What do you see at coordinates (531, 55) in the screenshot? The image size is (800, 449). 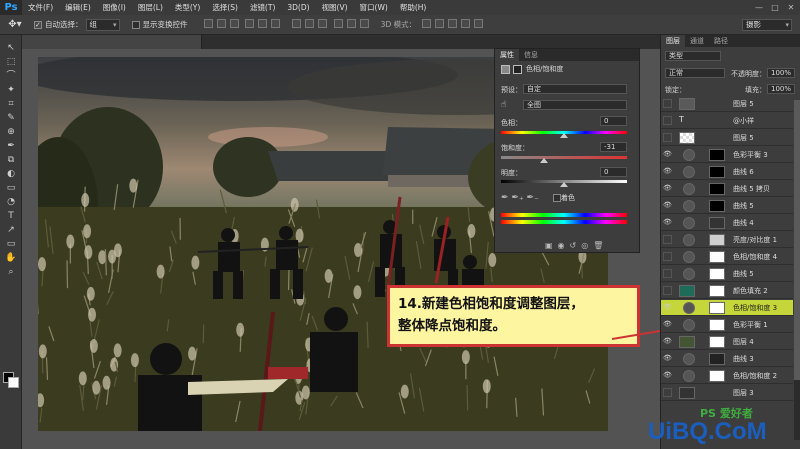 I see `tab-info: 信息` at bounding box center [531, 55].